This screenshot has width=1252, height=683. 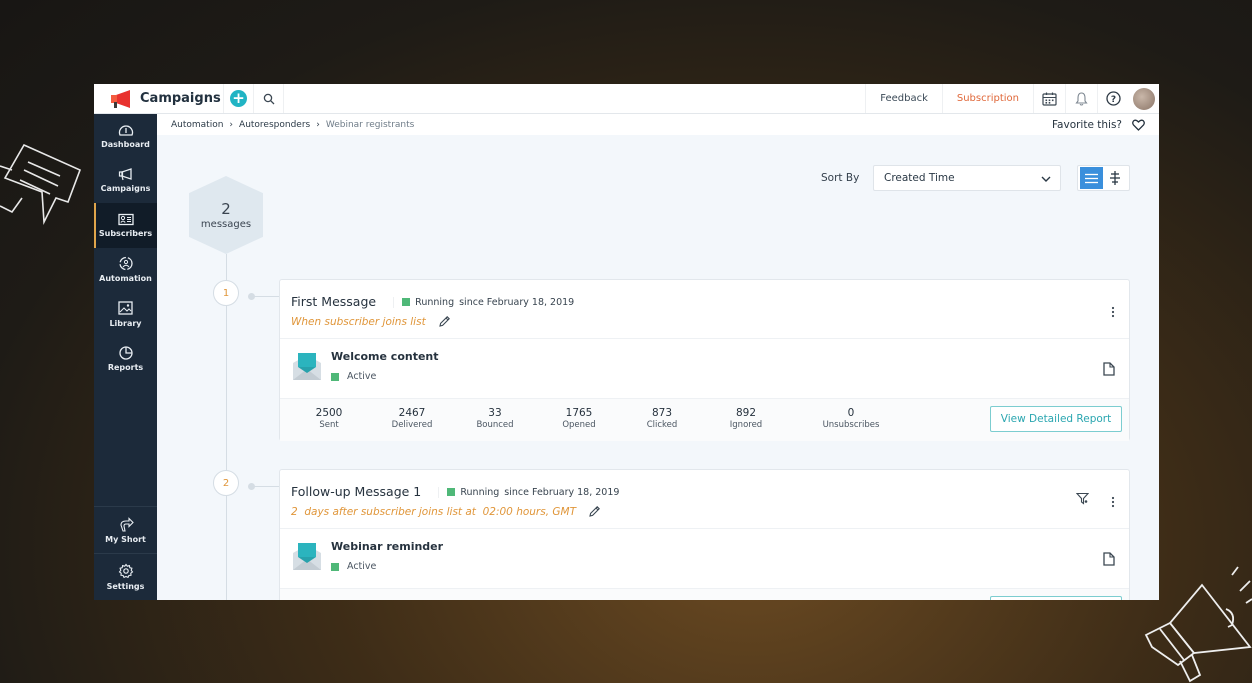 What do you see at coordinates (329, 425) in the screenshot?
I see `stat-label: Sent` at bounding box center [329, 425].